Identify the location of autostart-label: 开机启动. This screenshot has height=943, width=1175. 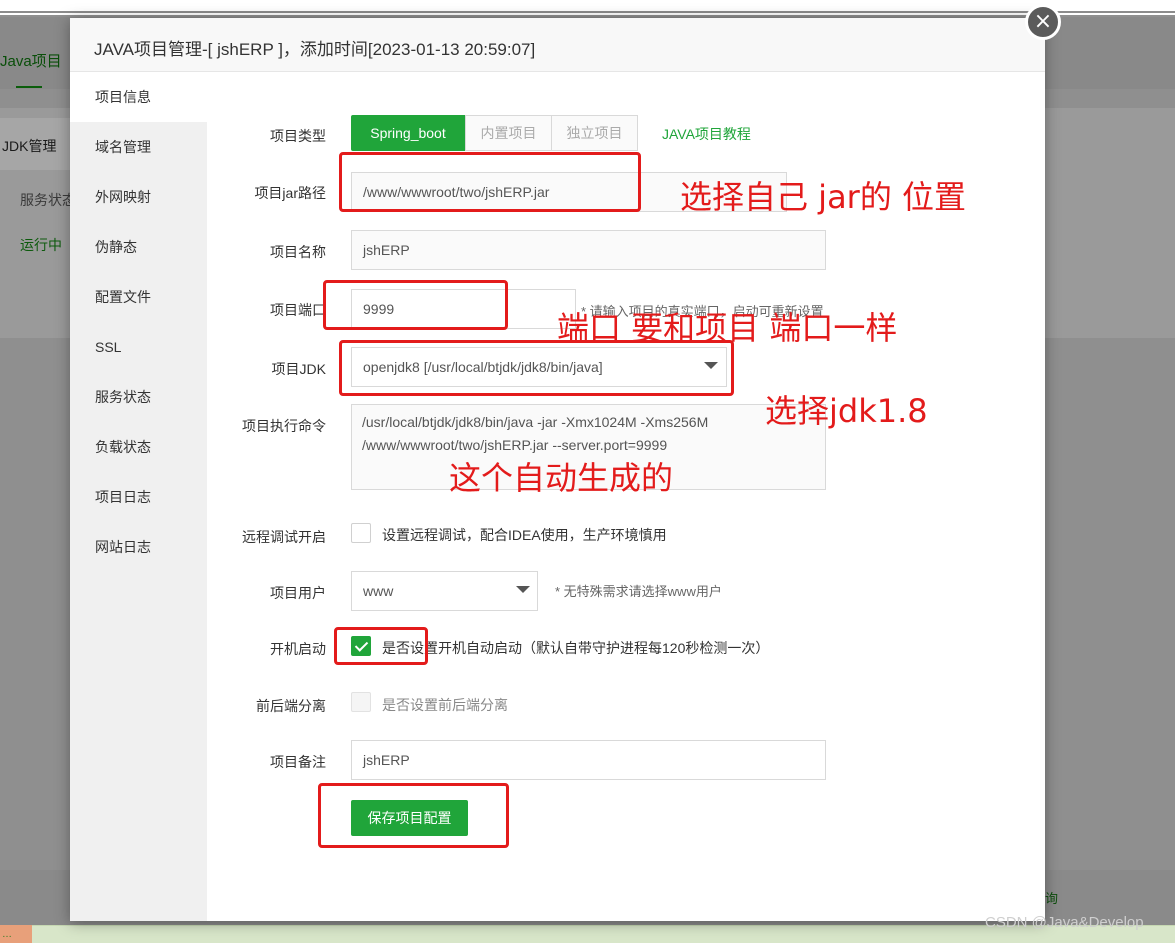
(298, 649).